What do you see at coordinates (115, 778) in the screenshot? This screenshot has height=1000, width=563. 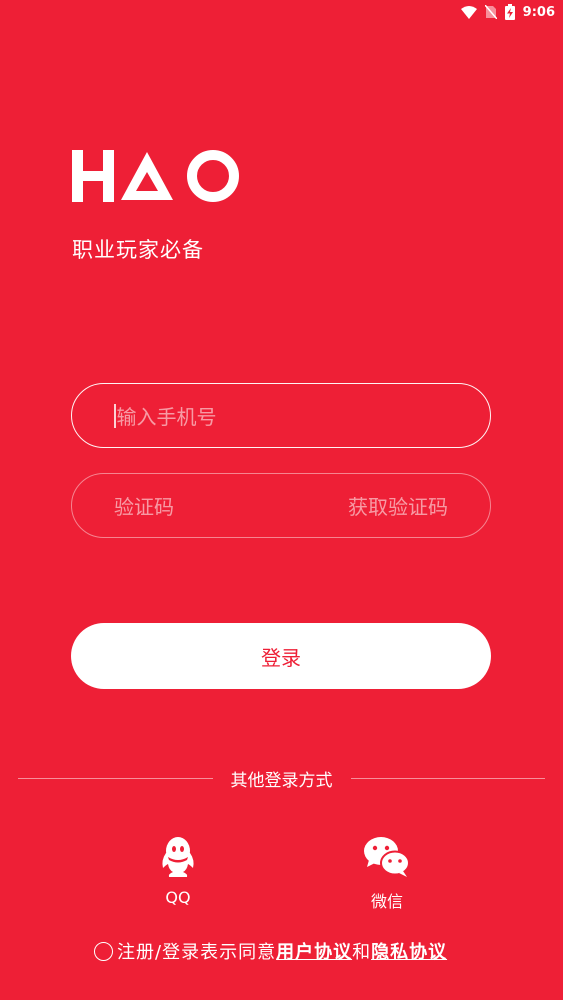 I see `divider-line-left` at bounding box center [115, 778].